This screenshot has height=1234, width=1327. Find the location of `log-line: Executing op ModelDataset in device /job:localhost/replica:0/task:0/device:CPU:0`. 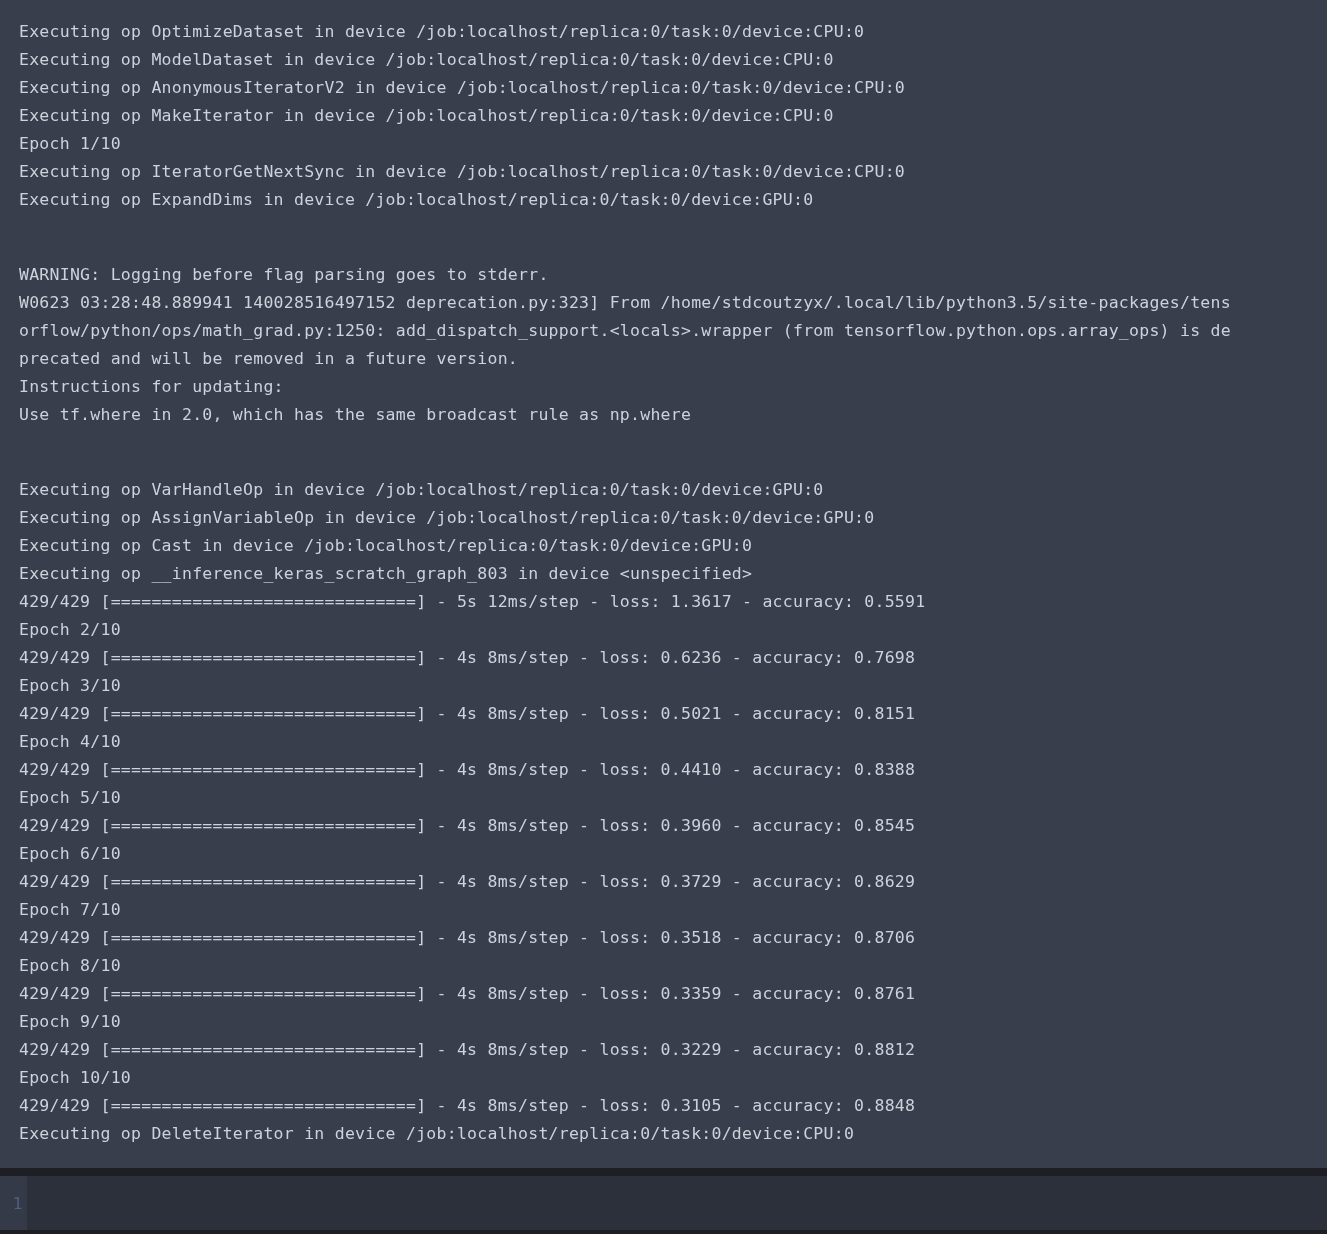

log-line: Executing op ModelDataset in device /job:localhost/replica:0/task:0/device:CPU:0 is located at coordinates (426, 60).